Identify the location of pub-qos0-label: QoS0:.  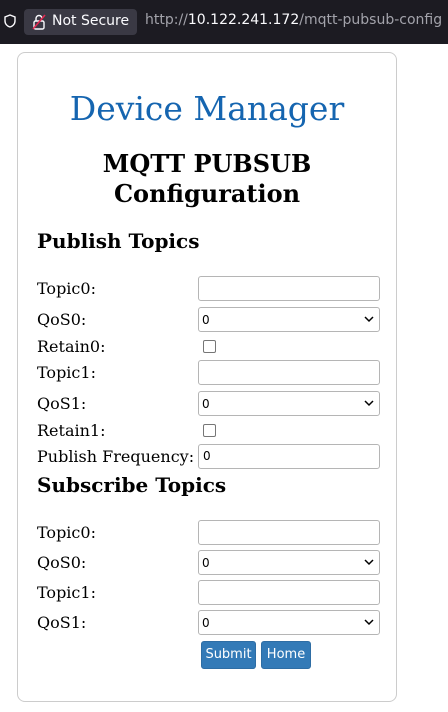
(62, 319).